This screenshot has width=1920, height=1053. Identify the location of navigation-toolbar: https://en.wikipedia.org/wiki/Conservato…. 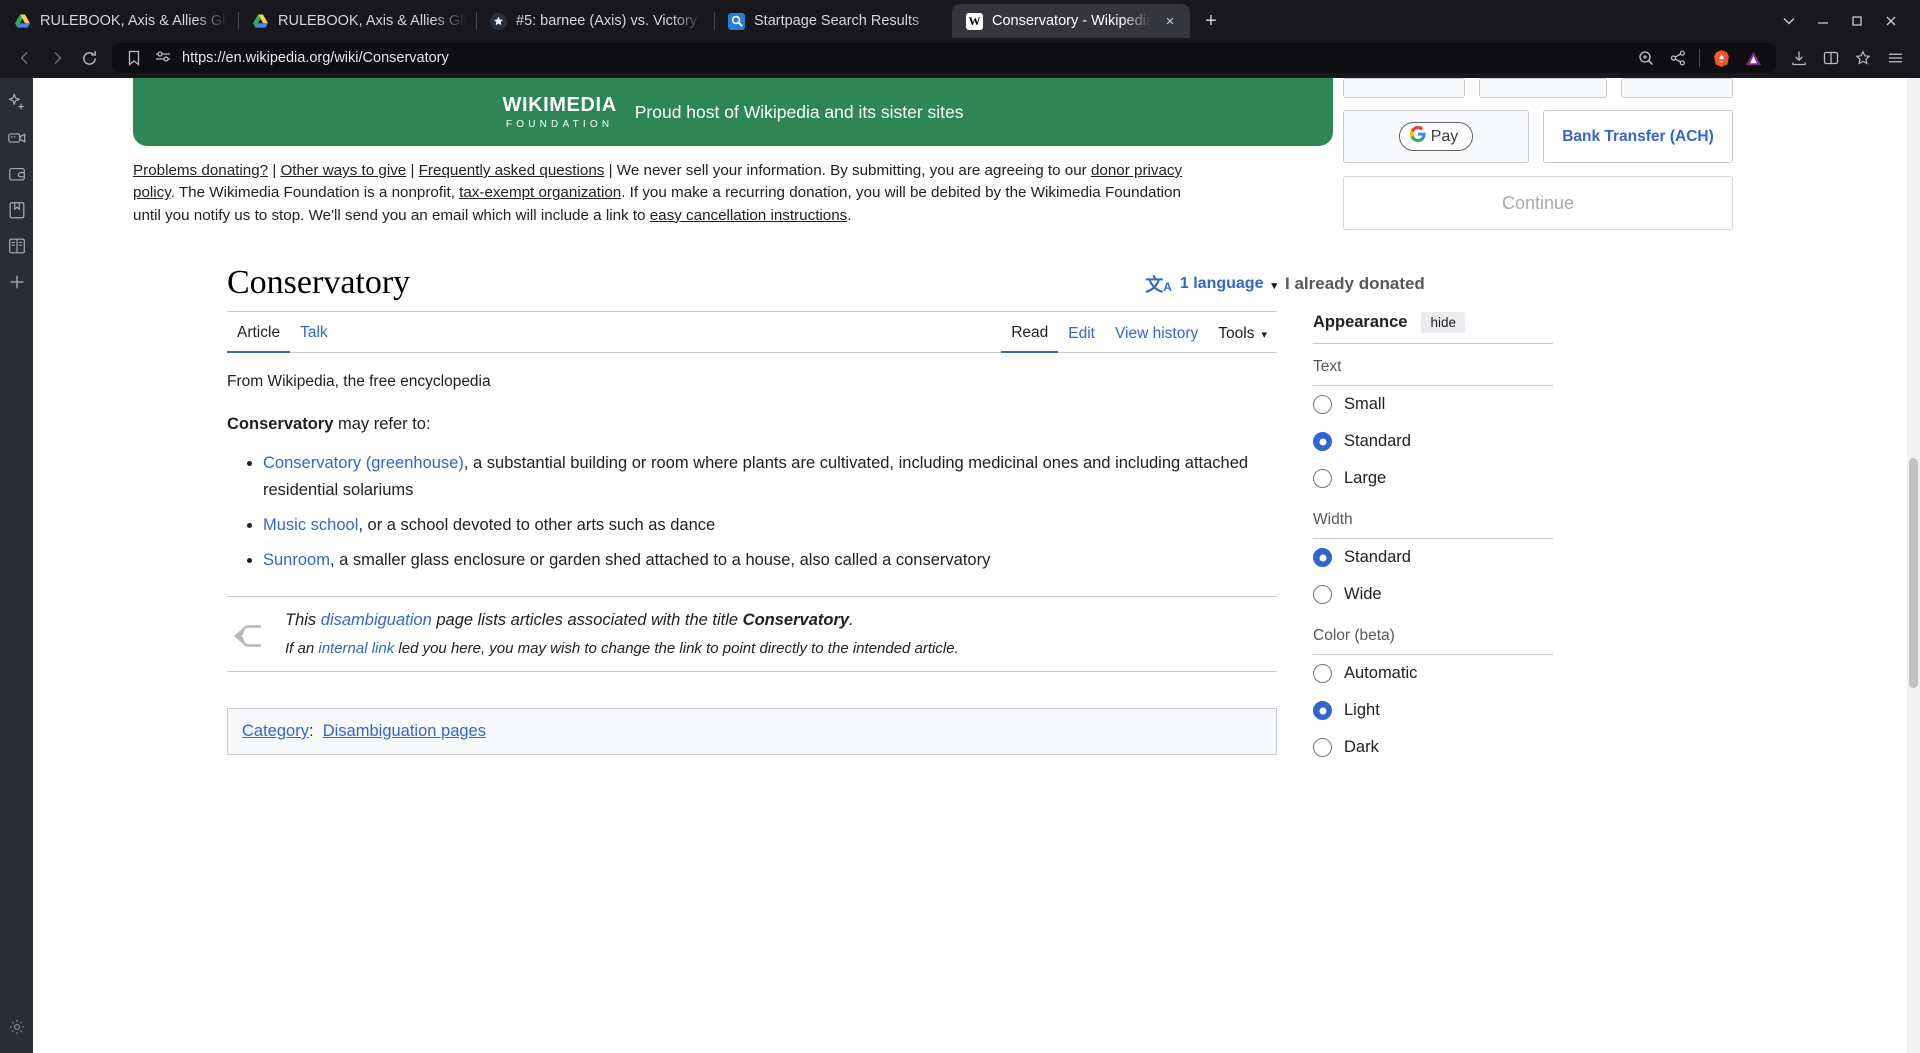
(960, 58).